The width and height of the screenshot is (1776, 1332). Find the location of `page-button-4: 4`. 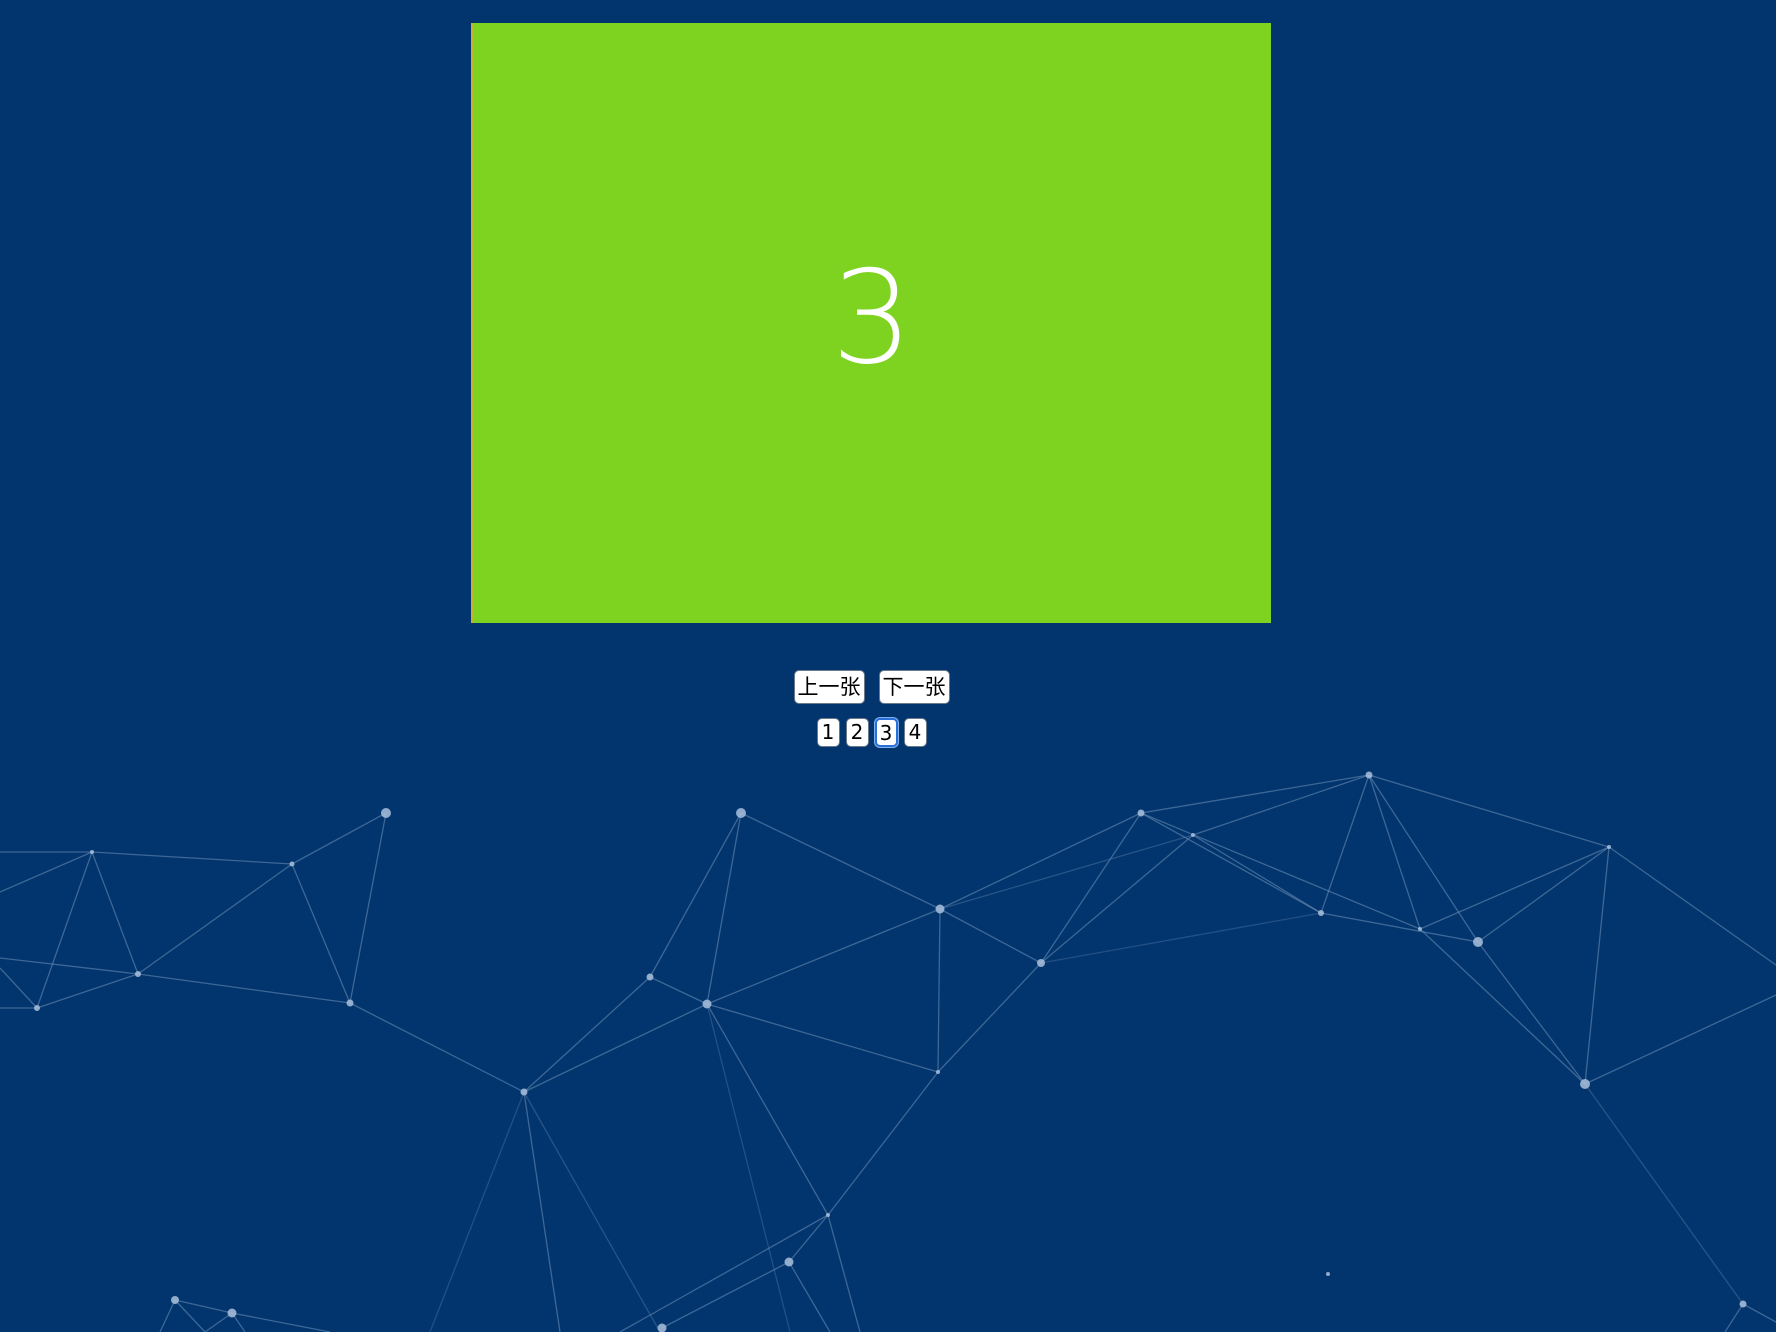

page-button-4: 4 is located at coordinates (915, 732).